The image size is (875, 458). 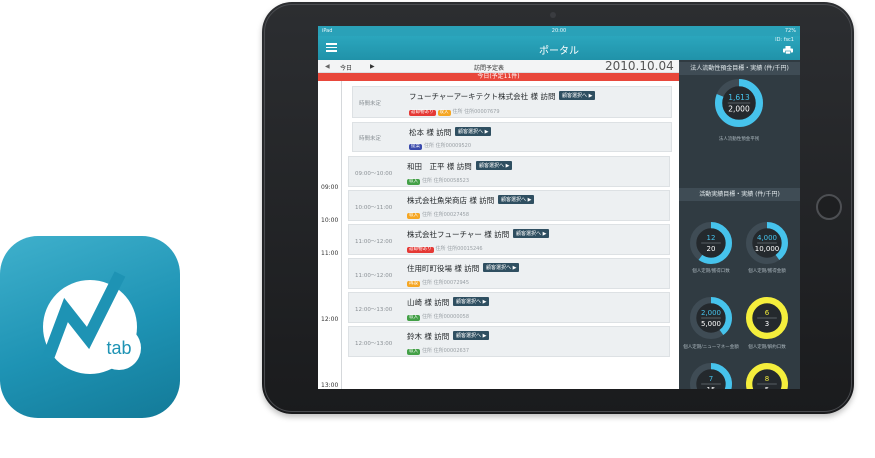 I want to click on gauge-target: 10,000, so click(x=767, y=249).